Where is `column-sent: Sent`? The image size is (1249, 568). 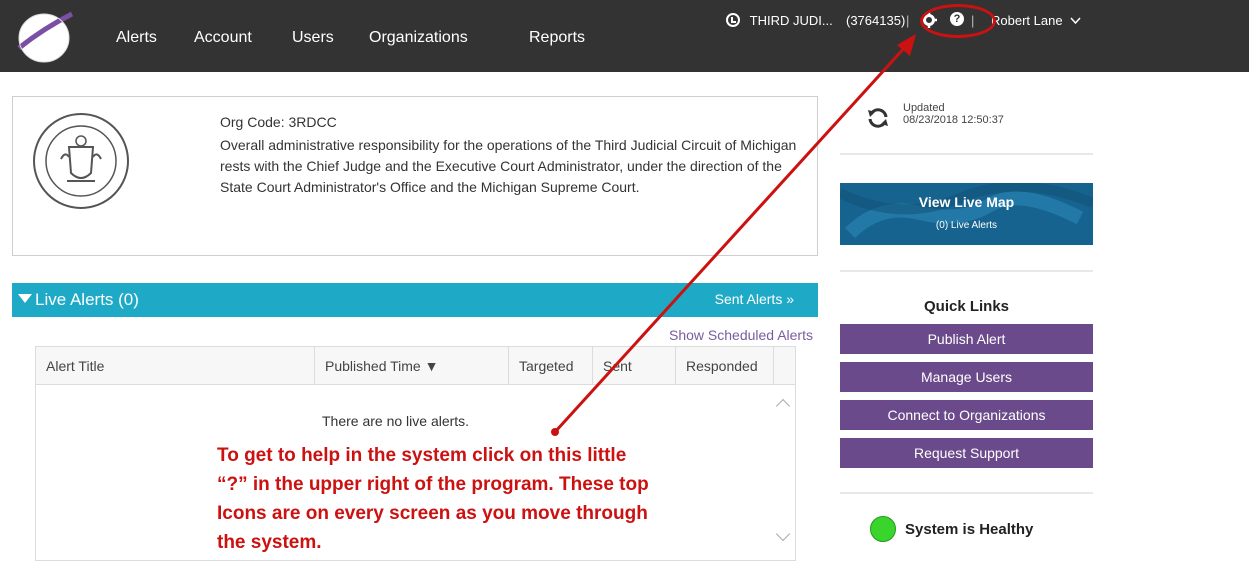
column-sent: Sent is located at coordinates (634, 366).